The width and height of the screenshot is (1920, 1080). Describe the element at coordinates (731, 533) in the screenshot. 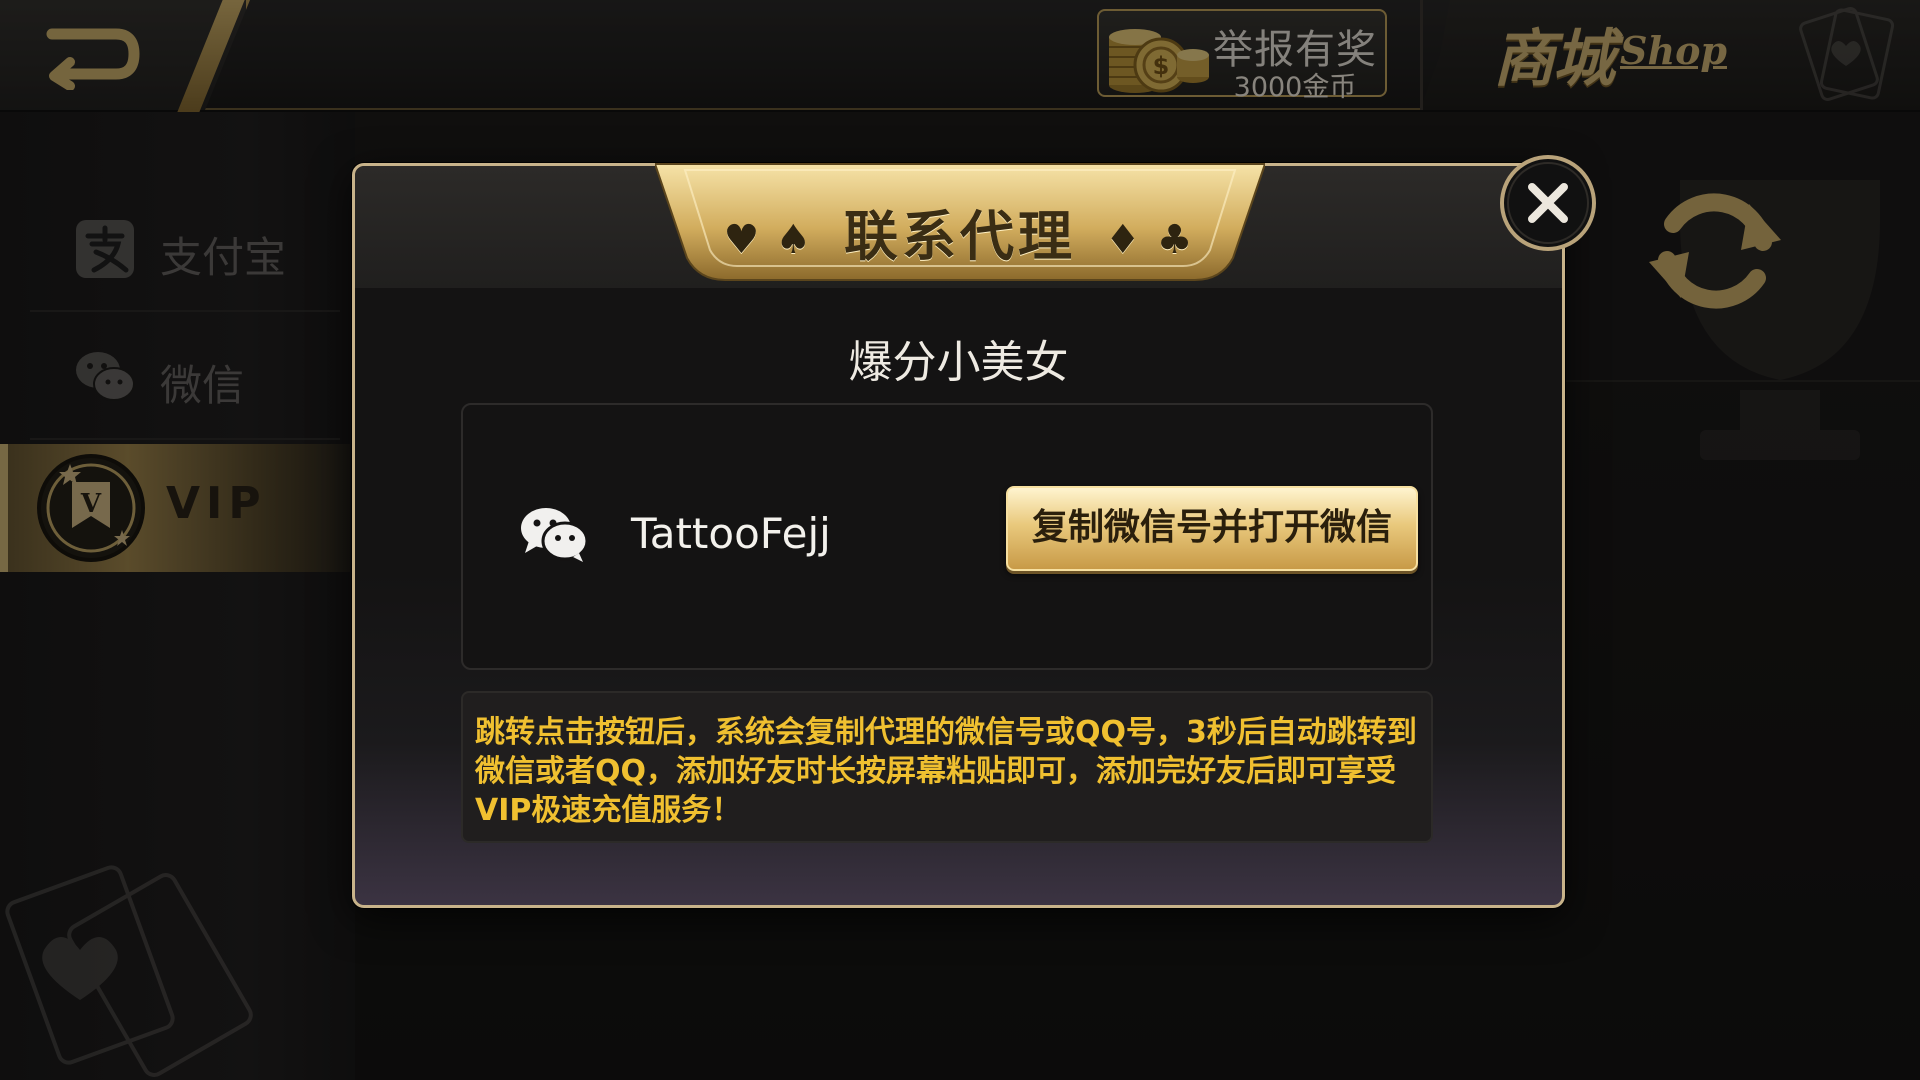

I see `wechat-id: TattooFejj` at that location.